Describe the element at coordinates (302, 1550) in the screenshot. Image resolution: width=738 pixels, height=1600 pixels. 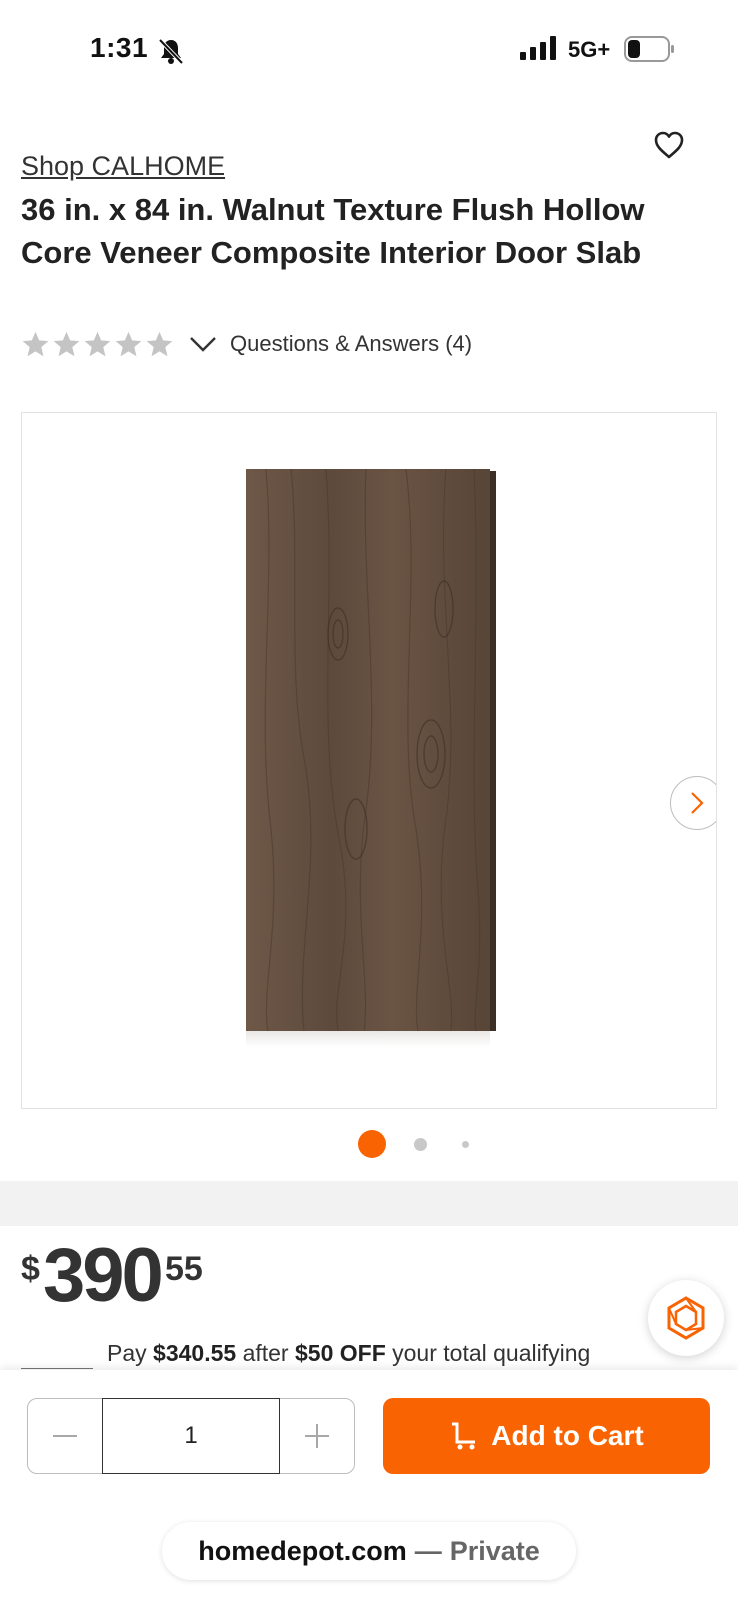
I see `url-domain: homedepot.com` at that location.